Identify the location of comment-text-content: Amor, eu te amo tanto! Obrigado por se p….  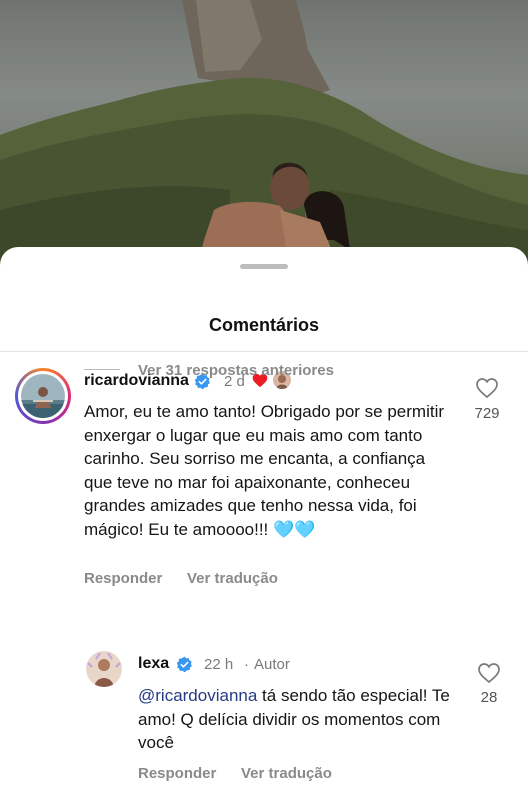
(264, 470).